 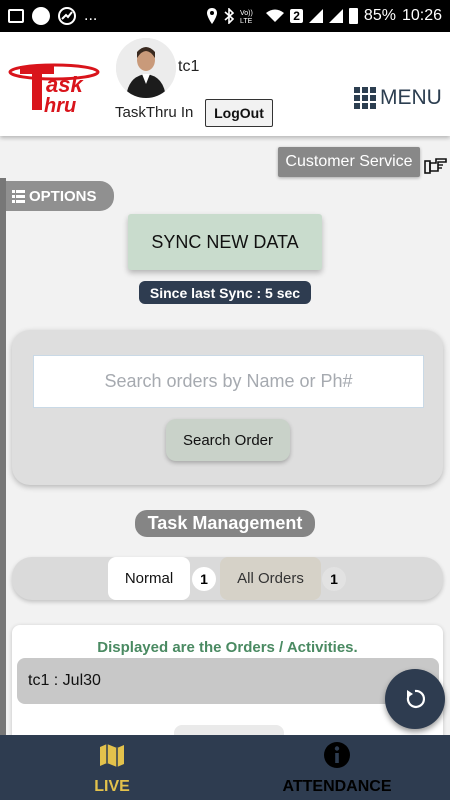 What do you see at coordinates (225, 84) in the screenshot?
I see `app-header: ask hru tc1 TaskThru In LogOut MENU` at bounding box center [225, 84].